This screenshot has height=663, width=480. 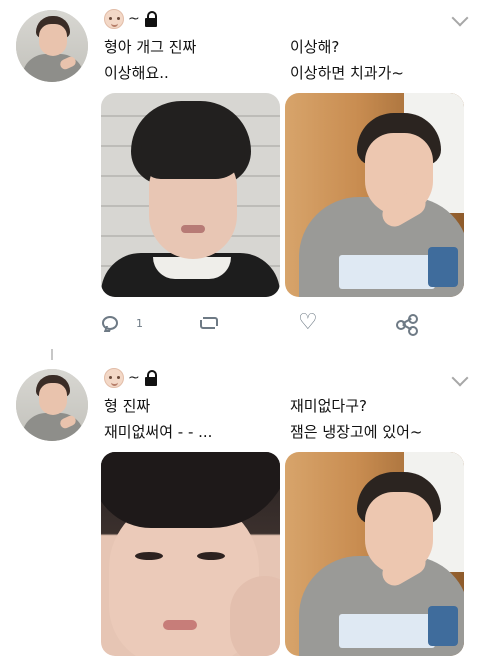 I want to click on retweet-button, so click(x=209, y=323).